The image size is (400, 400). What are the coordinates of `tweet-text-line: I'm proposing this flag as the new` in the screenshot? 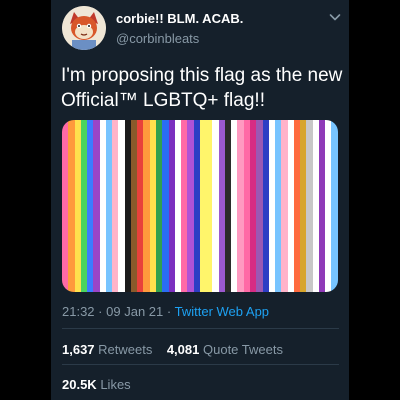 It's located at (202, 75).